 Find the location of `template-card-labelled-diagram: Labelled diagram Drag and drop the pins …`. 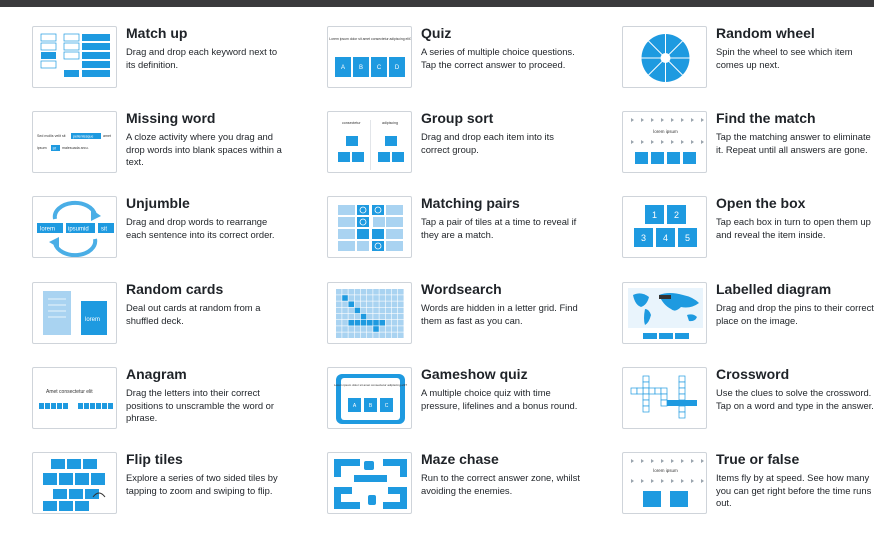

template-card-labelled-diagram: Labelled diagram Drag and drop the pins … is located at coordinates (748, 323).